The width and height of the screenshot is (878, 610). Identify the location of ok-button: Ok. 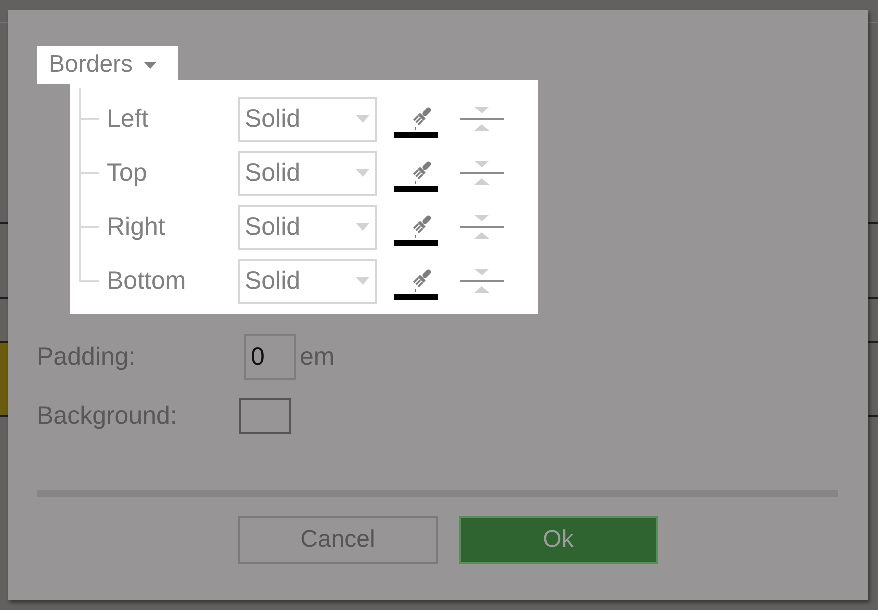
(558, 540).